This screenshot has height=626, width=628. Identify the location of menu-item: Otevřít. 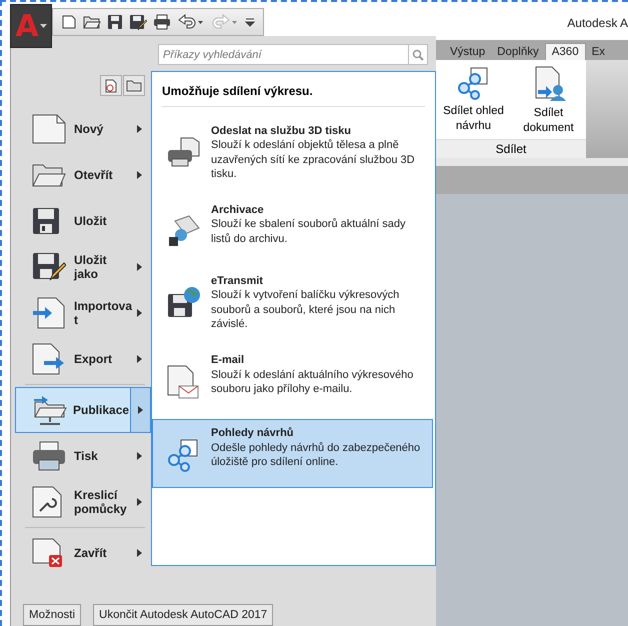
(83, 175).